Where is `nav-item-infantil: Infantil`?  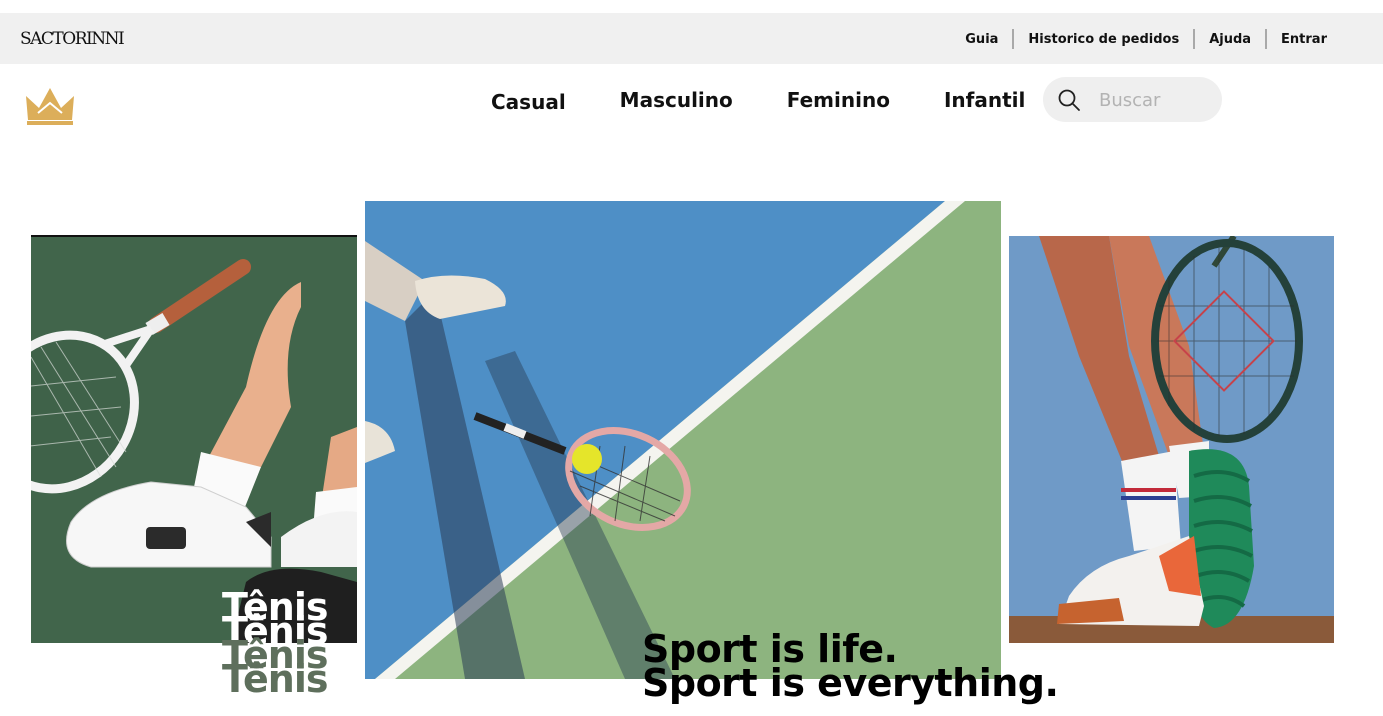 nav-item-infantil: Infantil is located at coordinates (984, 100).